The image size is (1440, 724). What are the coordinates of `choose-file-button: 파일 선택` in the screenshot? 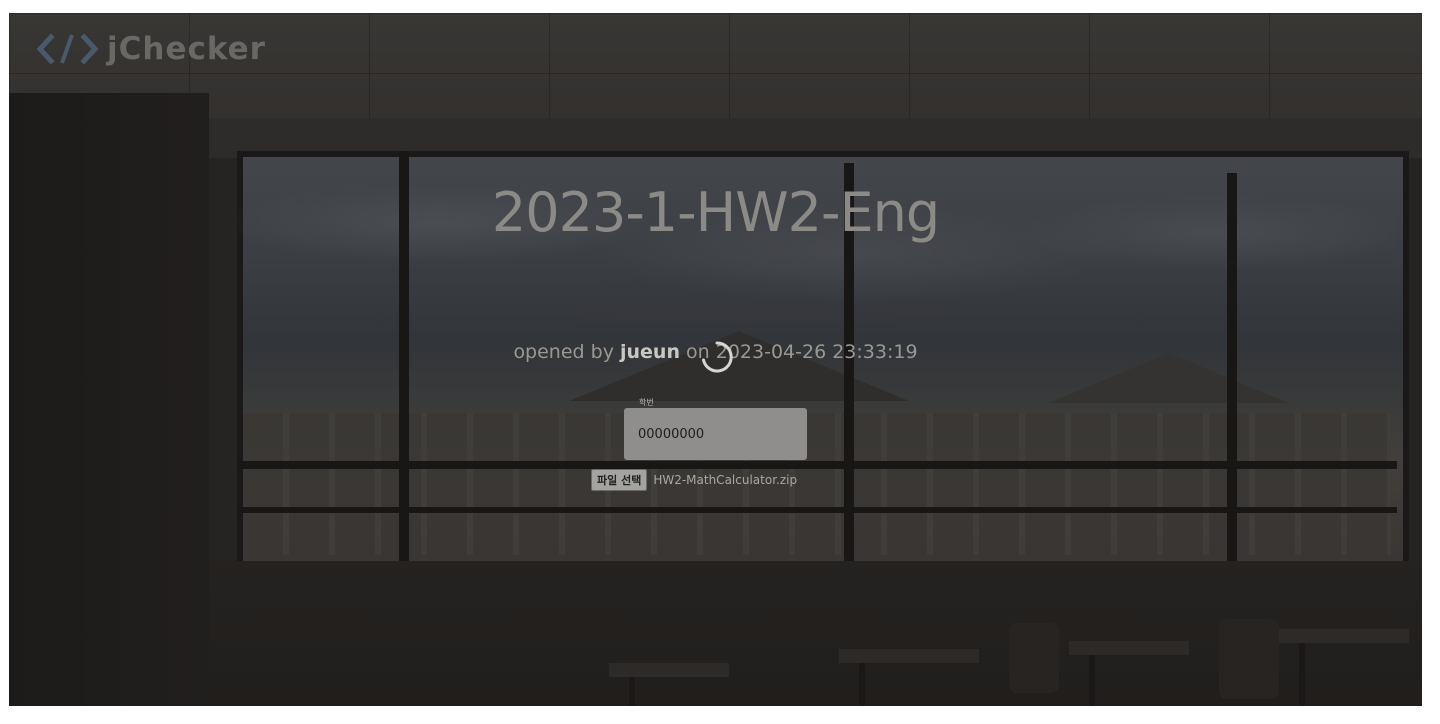 It's located at (619, 480).